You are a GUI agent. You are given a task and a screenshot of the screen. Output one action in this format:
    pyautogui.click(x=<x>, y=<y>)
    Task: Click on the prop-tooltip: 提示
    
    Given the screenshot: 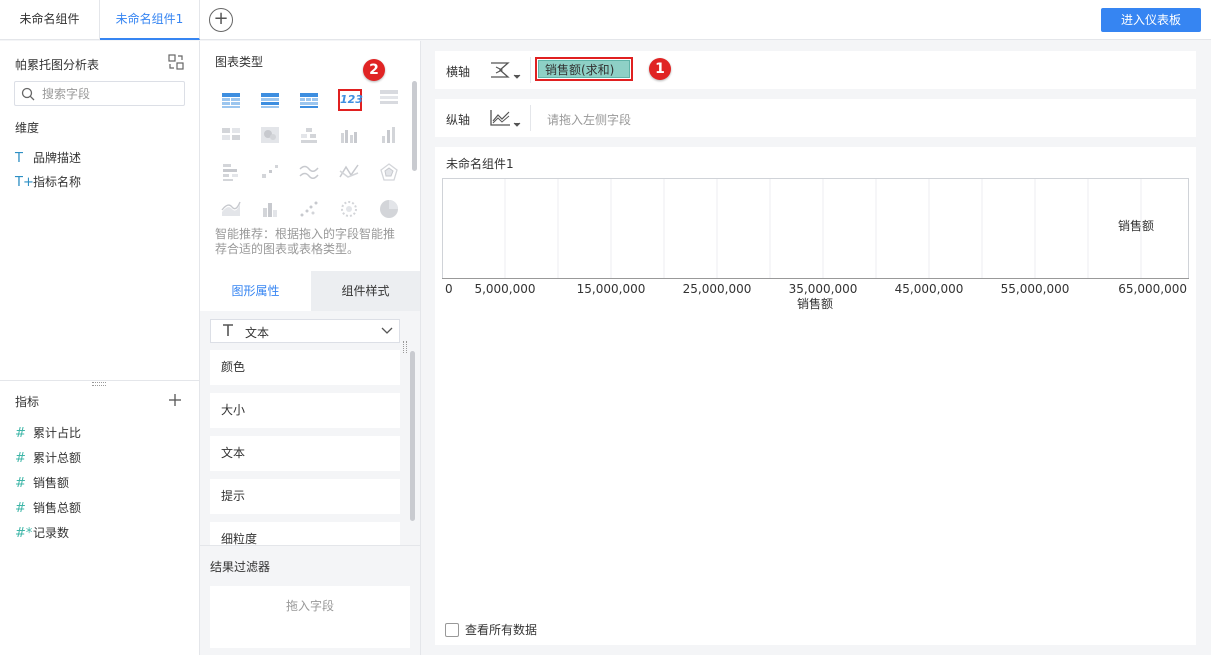 What is the action you would take?
    pyautogui.click(x=305, y=496)
    